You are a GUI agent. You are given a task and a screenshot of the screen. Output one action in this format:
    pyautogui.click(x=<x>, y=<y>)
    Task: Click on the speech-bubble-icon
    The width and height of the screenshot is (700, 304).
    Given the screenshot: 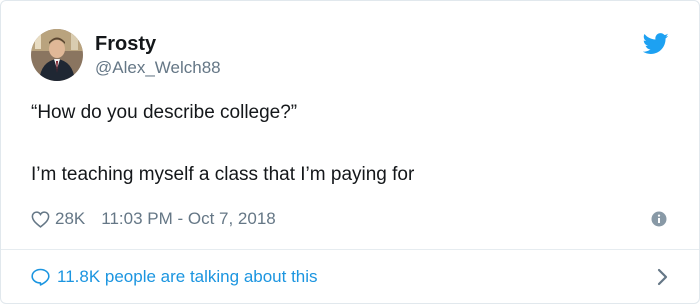 What is the action you would take?
    pyautogui.click(x=40, y=277)
    